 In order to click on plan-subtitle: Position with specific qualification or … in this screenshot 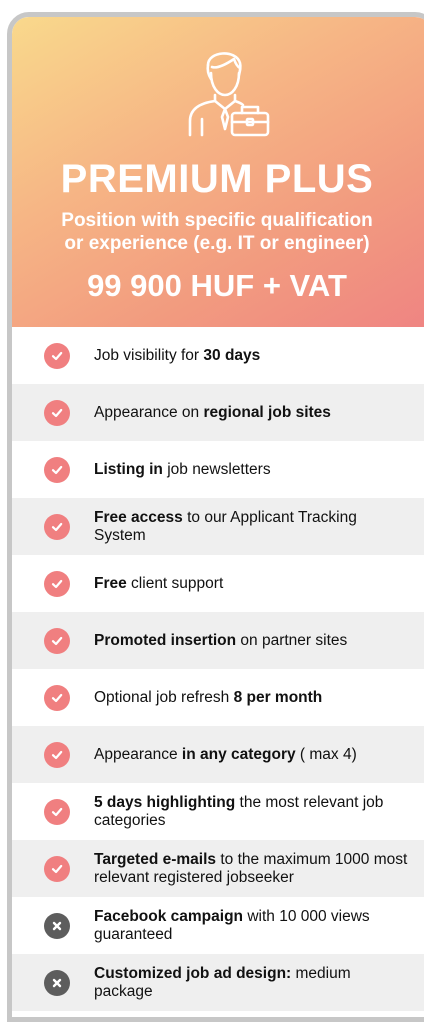, I will do `click(217, 232)`.